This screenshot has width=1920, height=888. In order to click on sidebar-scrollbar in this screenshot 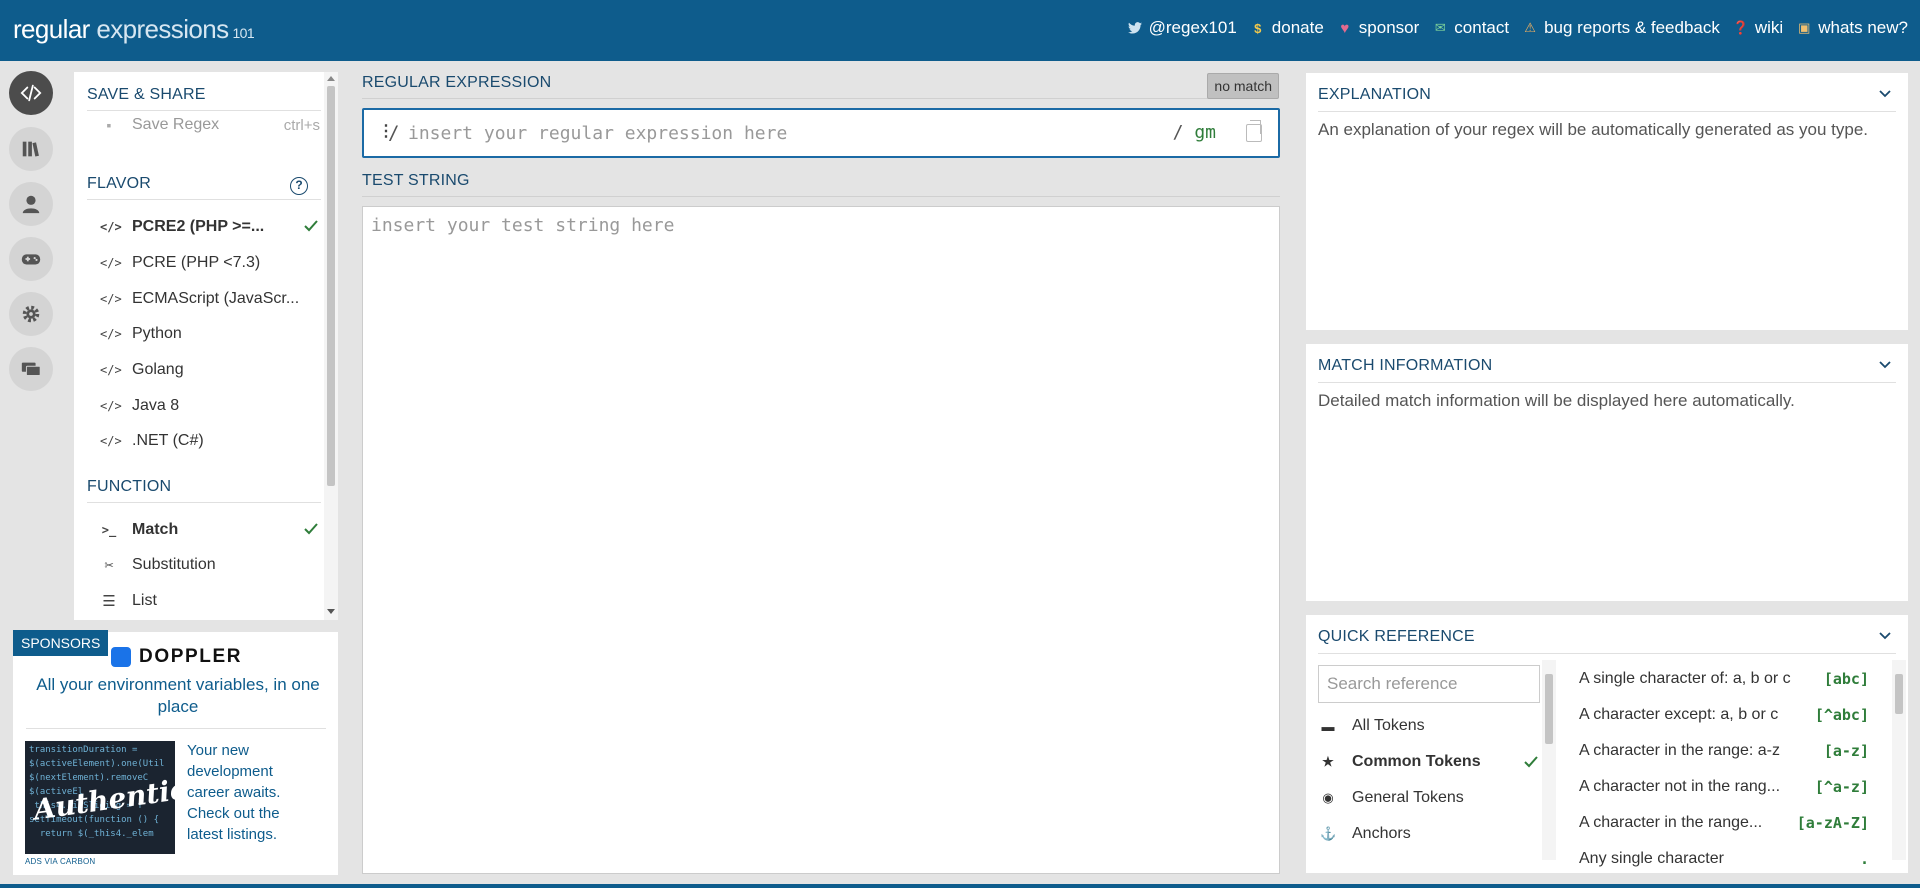, I will do `click(331, 346)`.